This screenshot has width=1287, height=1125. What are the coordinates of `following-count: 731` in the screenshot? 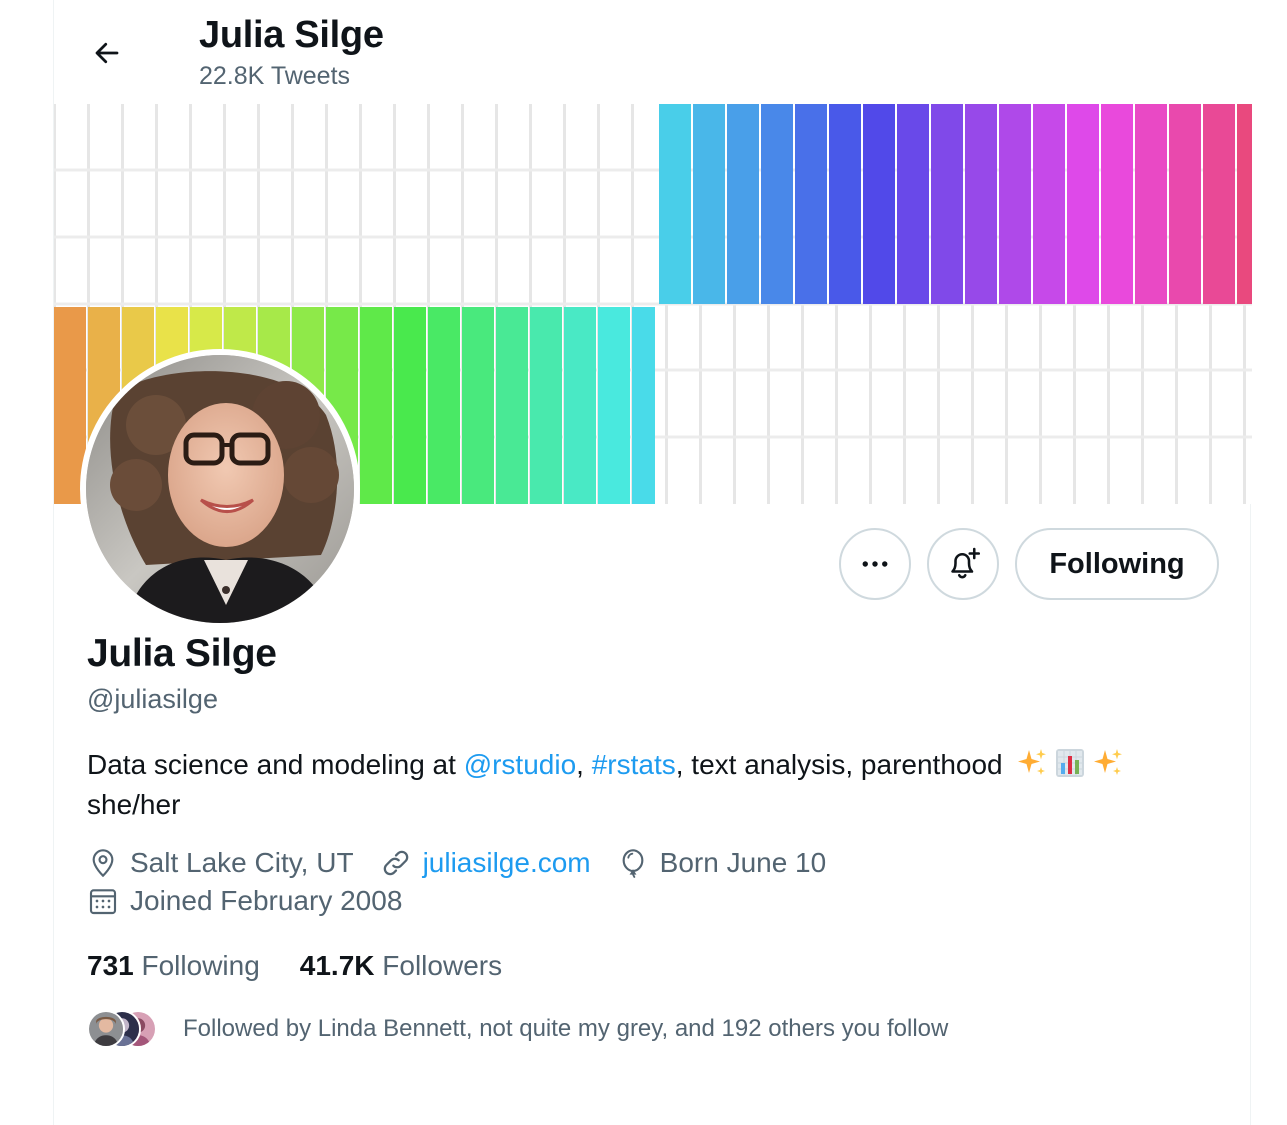 It's located at (110, 965).